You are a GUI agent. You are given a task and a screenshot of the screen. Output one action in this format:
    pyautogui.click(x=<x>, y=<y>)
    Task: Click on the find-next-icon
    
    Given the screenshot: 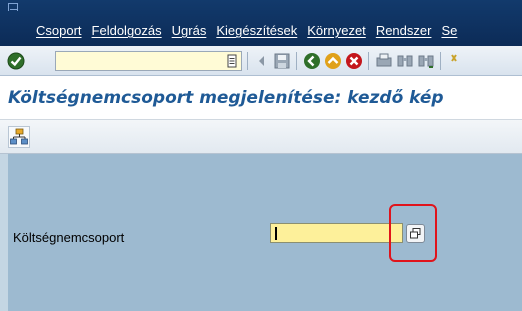 What is the action you would take?
    pyautogui.click(x=426, y=61)
    